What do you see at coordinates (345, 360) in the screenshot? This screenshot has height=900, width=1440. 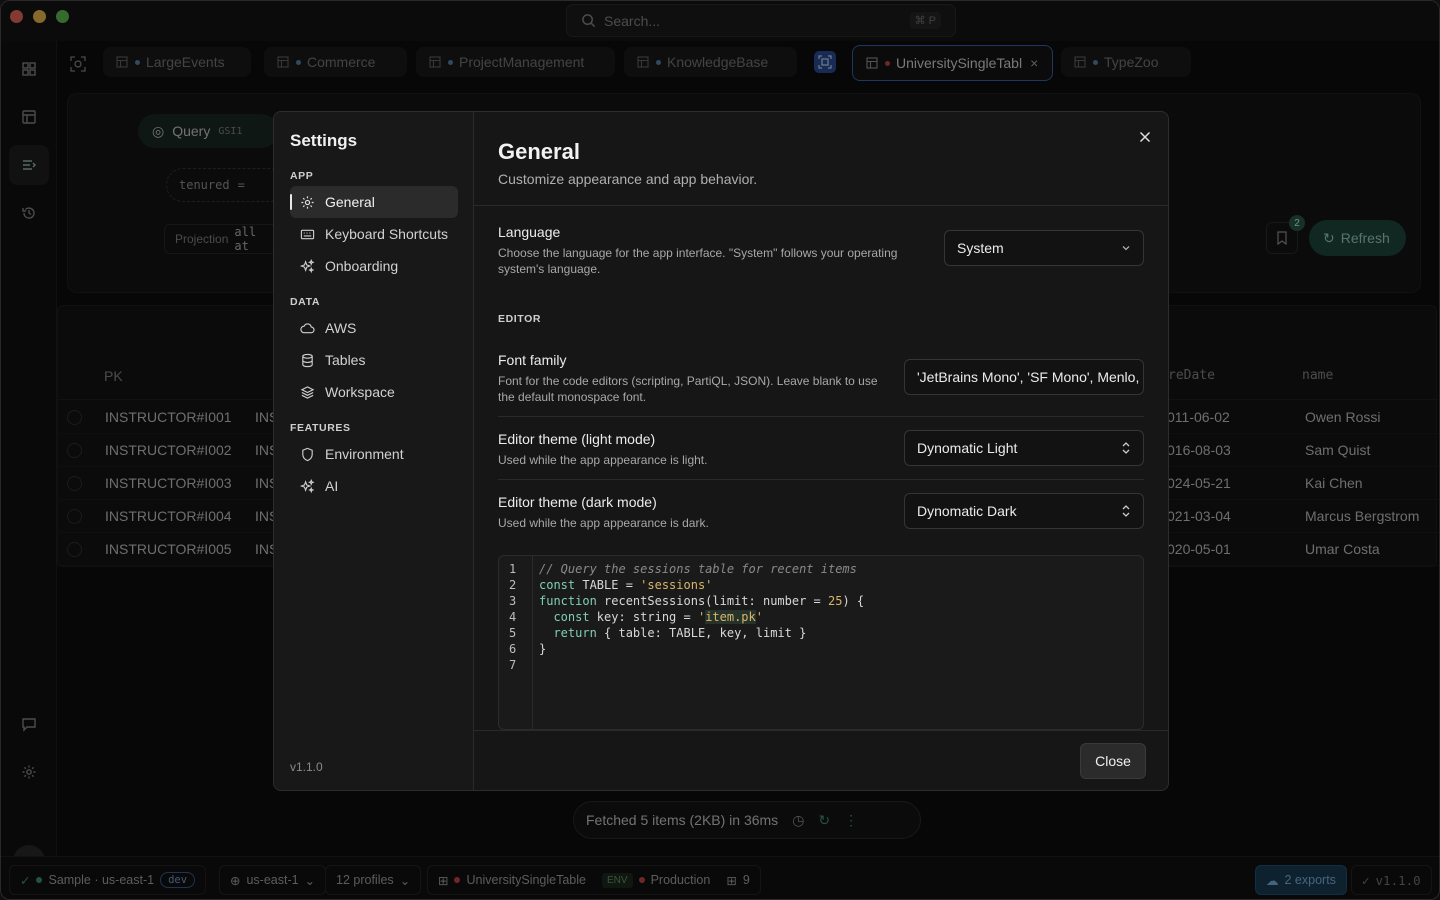 I see `sidebar-item-label: Tables` at bounding box center [345, 360].